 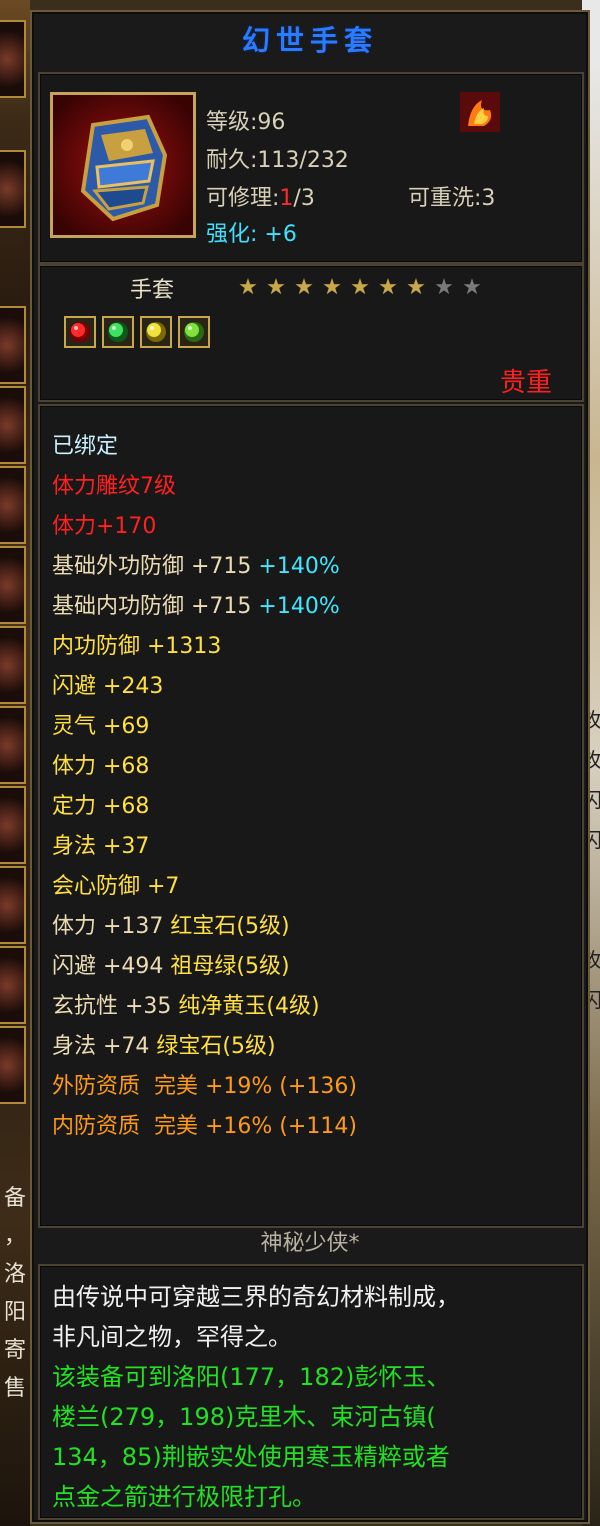 I want to click on attribute-text: 灵气 +69, so click(x=101, y=726).